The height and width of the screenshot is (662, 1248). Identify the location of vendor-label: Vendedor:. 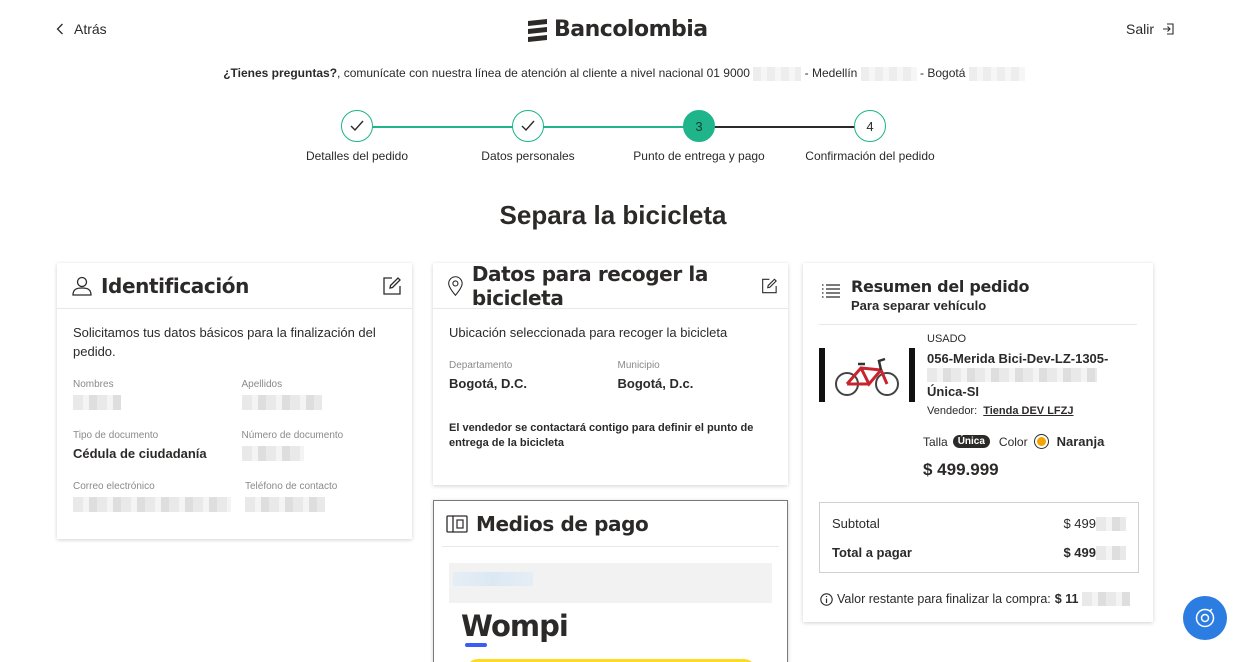
(952, 411).